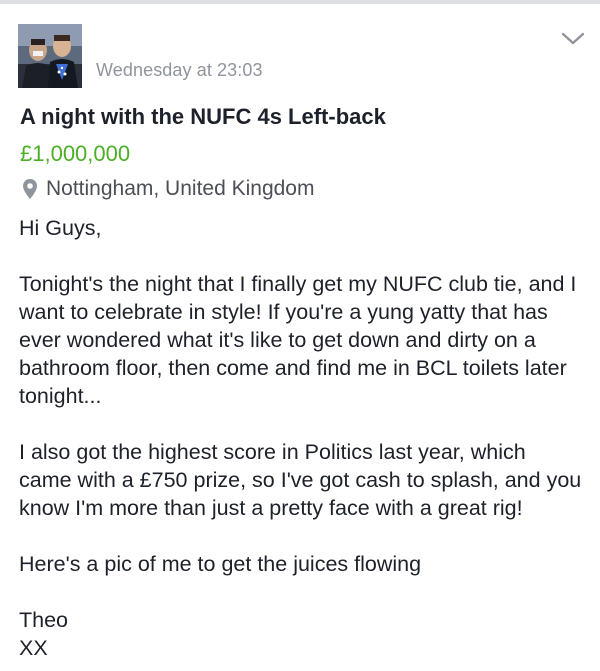 This screenshot has width=600, height=671. Describe the element at coordinates (203, 116) in the screenshot. I see `listing-title: A night with the NUFC 4s Left-back` at that location.